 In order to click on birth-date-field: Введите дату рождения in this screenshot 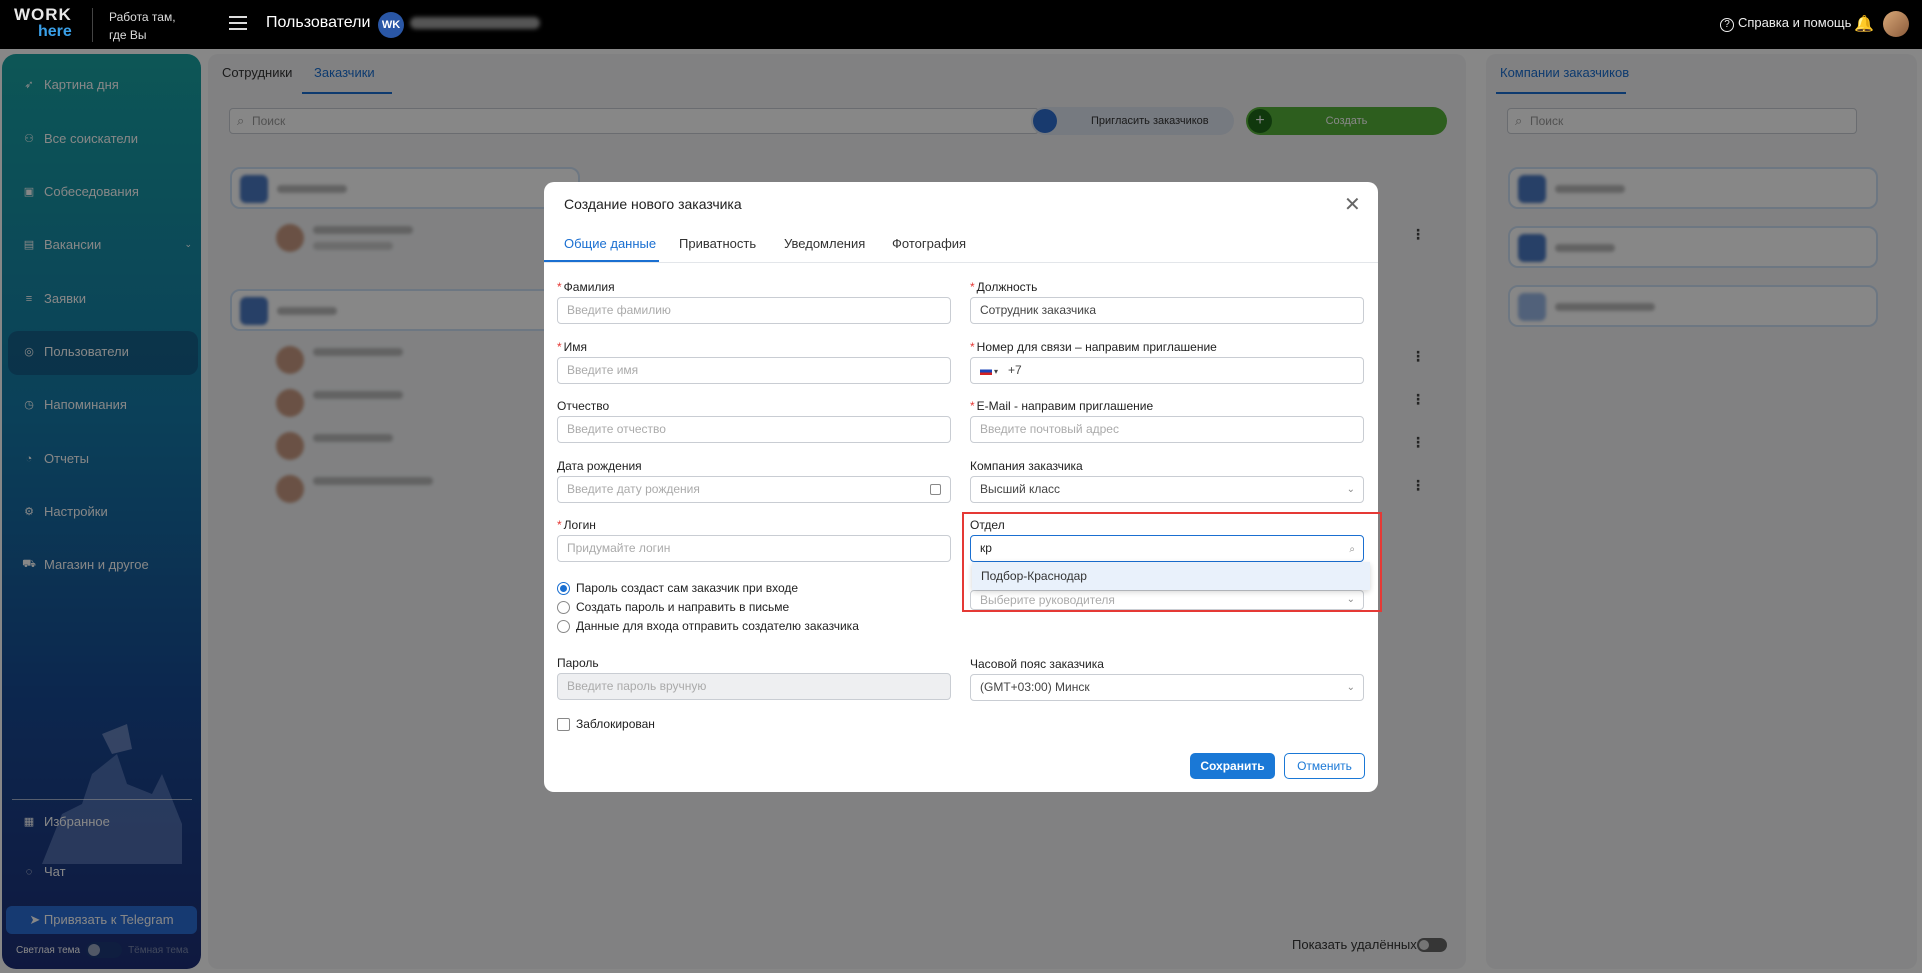, I will do `click(754, 489)`.